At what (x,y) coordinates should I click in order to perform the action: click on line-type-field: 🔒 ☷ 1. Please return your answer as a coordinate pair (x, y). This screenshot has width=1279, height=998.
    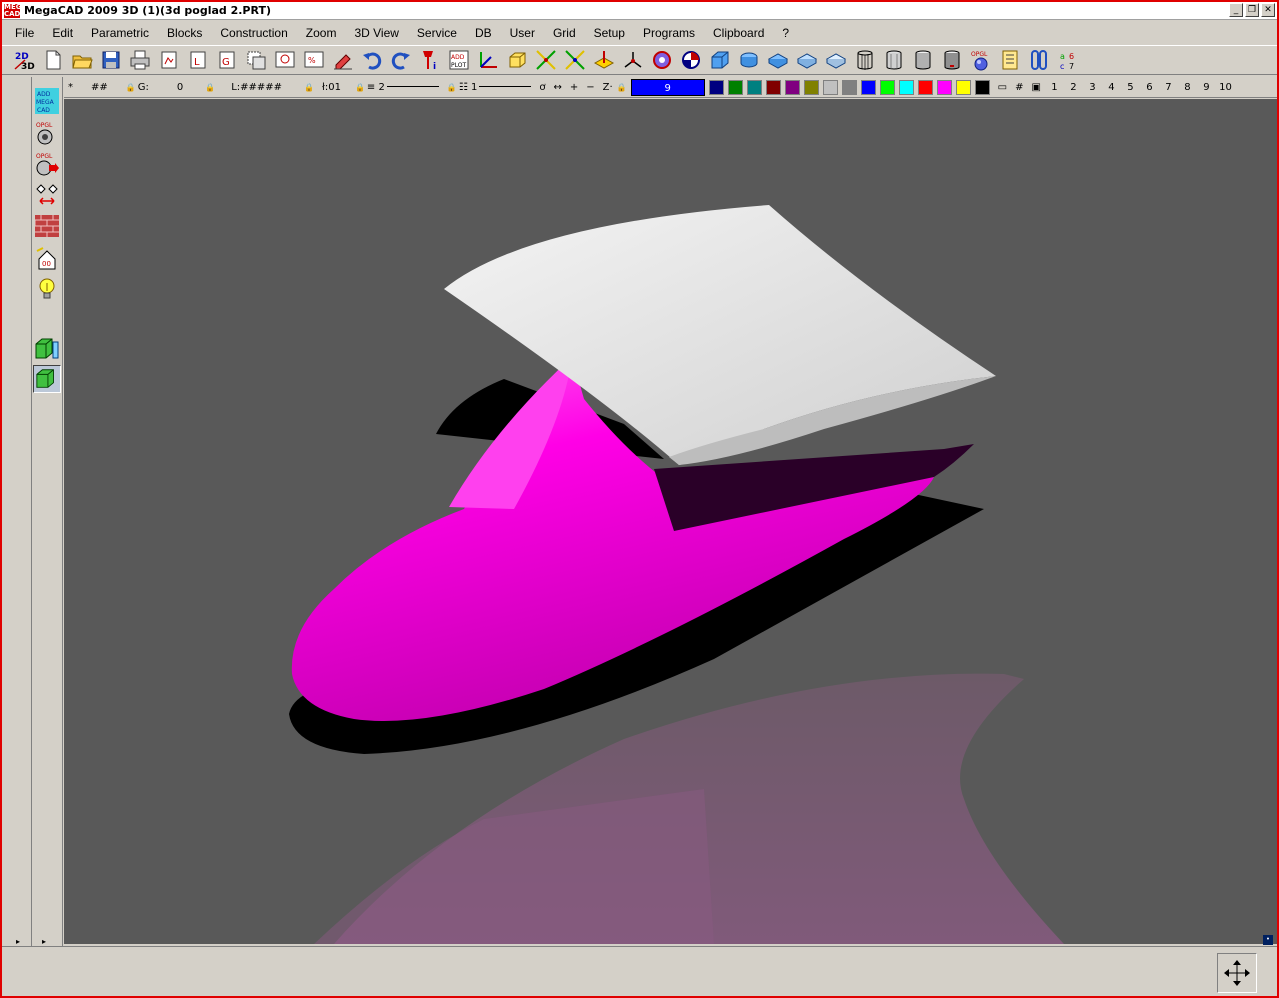
    Looking at the image, I should click on (489, 87).